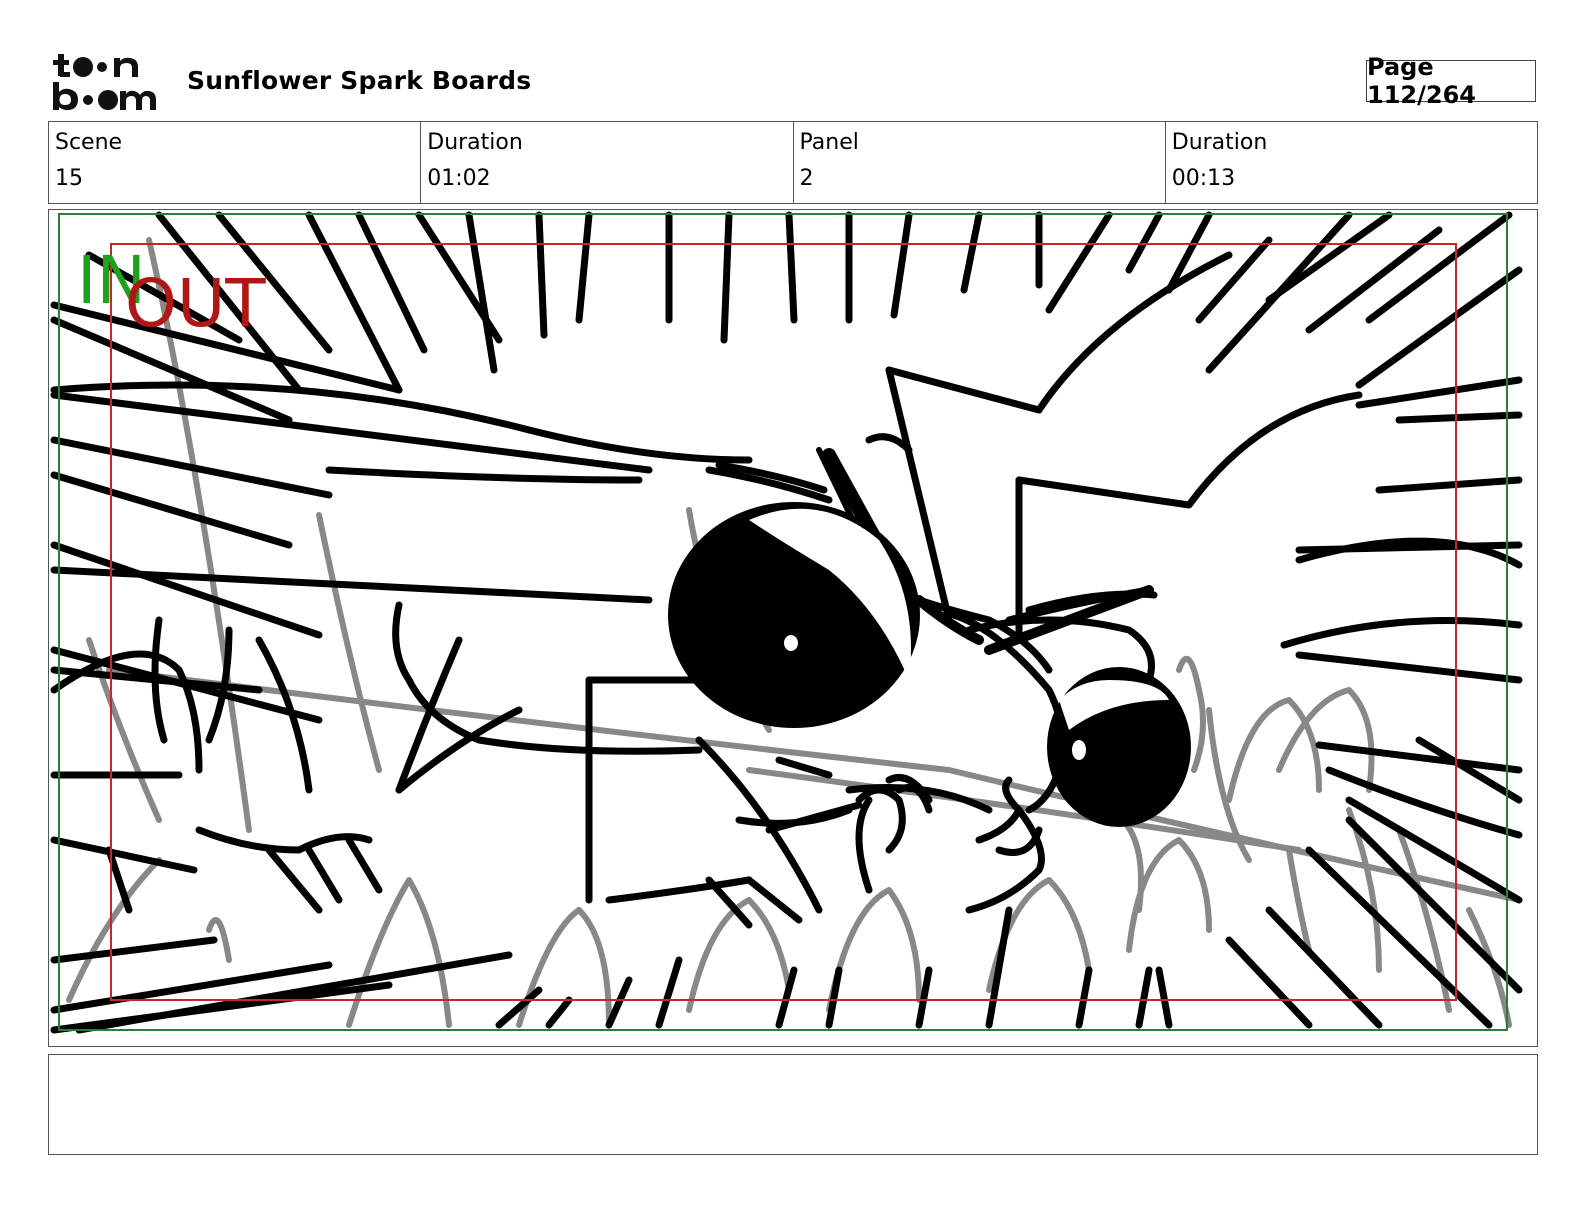 The height and width of the screenshot is (1224, 1584). Describe the element at coordinates (829, 142) in the screenshot. I see `panel-label: Panel` at that location.